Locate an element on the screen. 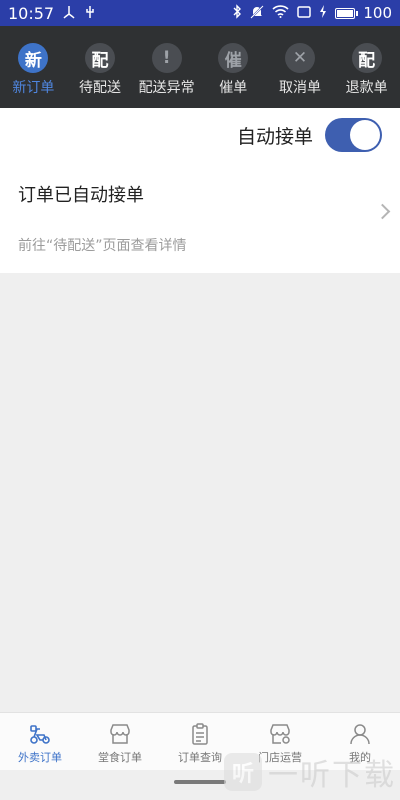 The width and height of the screenshot is (400, 800). usb-icon is located at coordinates (90, 13).